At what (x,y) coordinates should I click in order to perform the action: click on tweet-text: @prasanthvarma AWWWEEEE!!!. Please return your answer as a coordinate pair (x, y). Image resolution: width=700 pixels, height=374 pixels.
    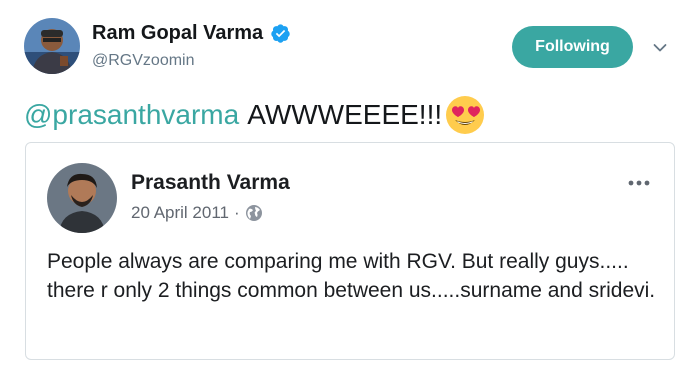
    Looking at the image, I should click on (255, 115).